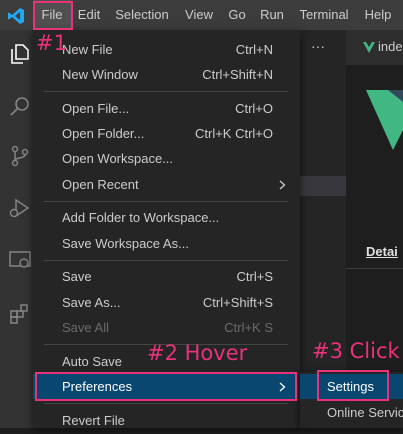  Describe the element at coordinates (382, 251) in the screenshot. I see `details-link: Detai` at that location.